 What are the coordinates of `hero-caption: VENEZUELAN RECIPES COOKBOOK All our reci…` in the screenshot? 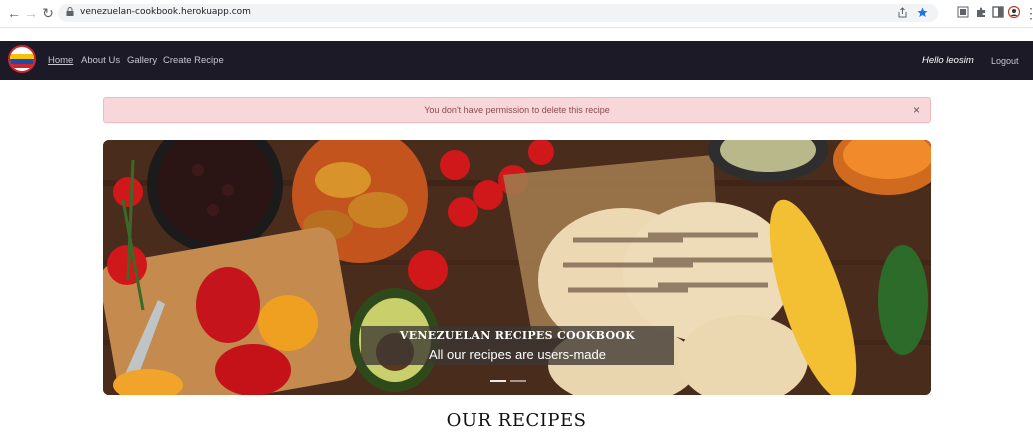 It's located at (517, 345).